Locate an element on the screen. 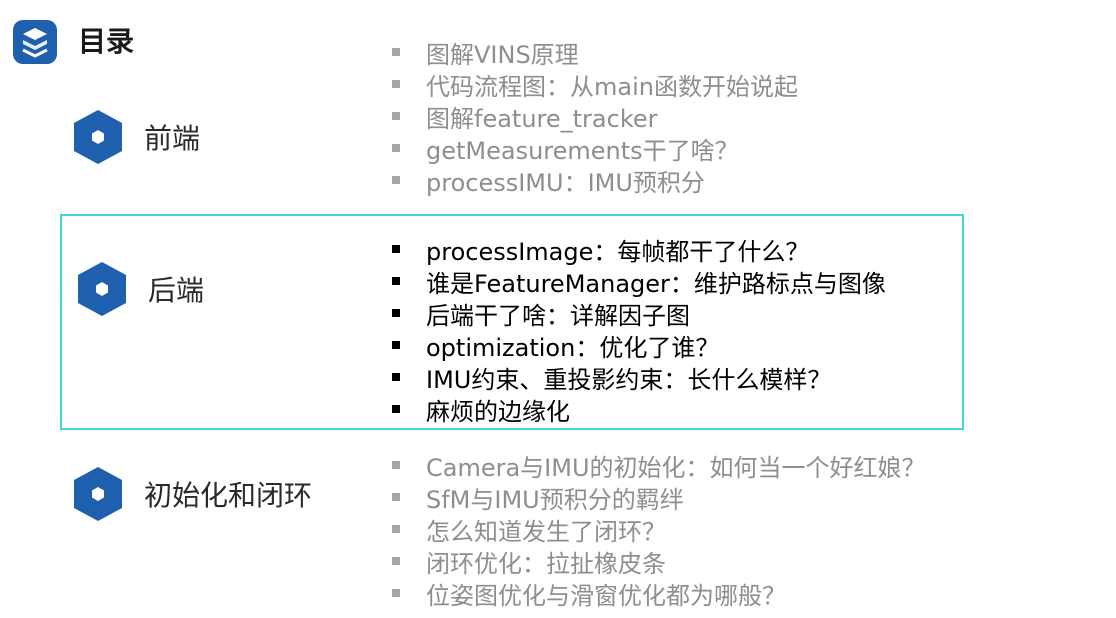 The height and width of the screenshot is (618, 1116). list-item: 麻烦的边缘化 is located at coordinates (639, 409).